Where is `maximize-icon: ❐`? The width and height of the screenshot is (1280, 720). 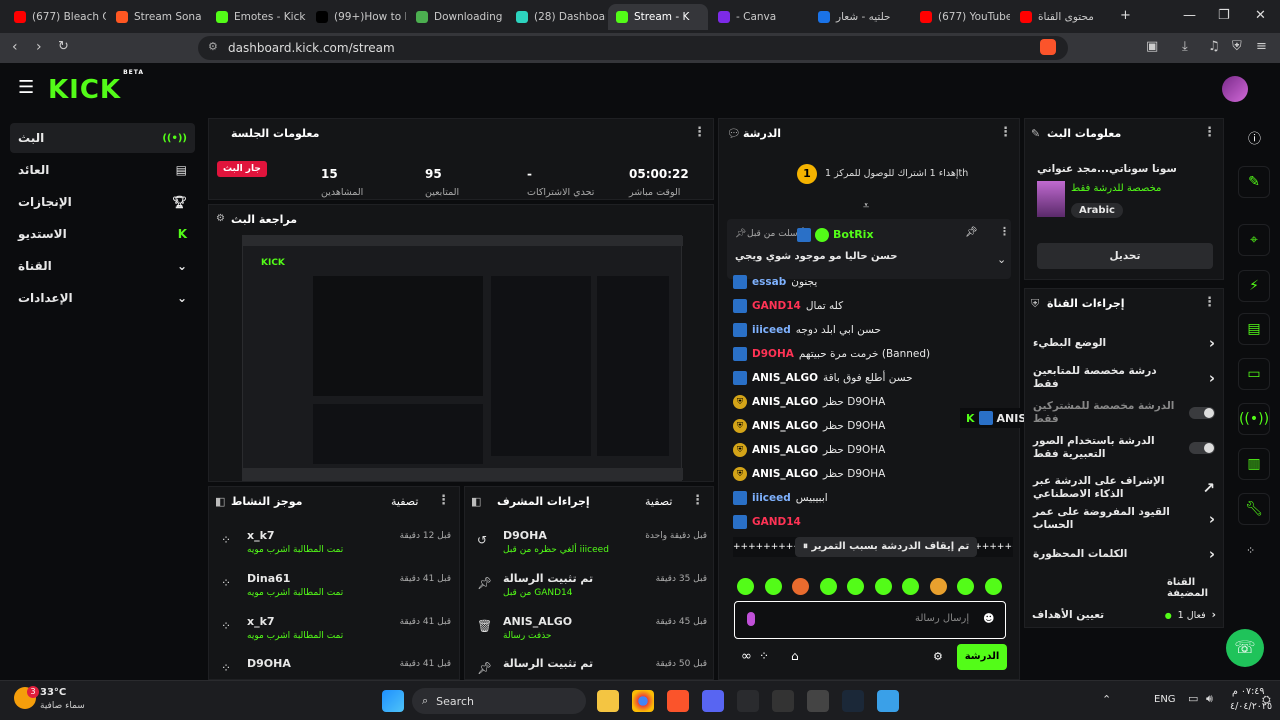
maximize-icon: ❐ is located at coordinates (1224, 15).